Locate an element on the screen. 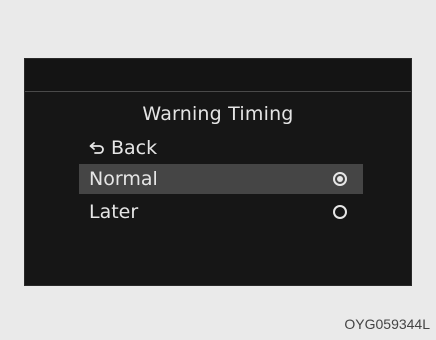 Image resolution: width=436 pixels, height=340 pixels. back-arrow-icon is located at coordinates (96, 148).